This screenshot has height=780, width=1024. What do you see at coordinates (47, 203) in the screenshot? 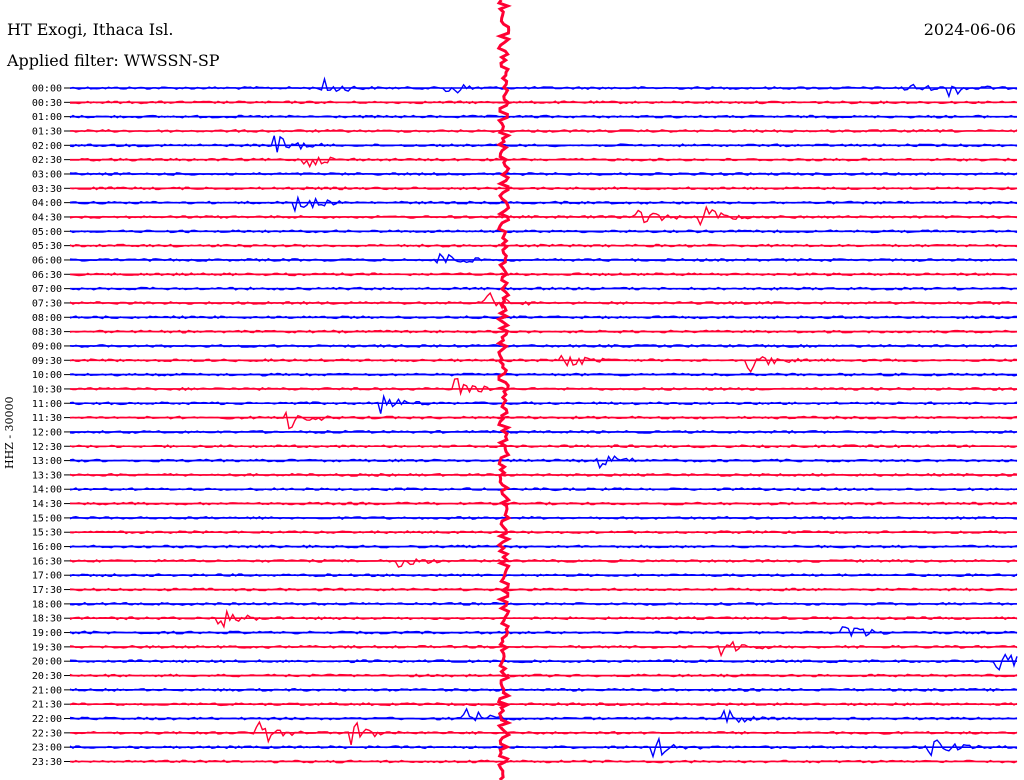
I see `row-time-label: 04:00` at bounding box center [47, 203].